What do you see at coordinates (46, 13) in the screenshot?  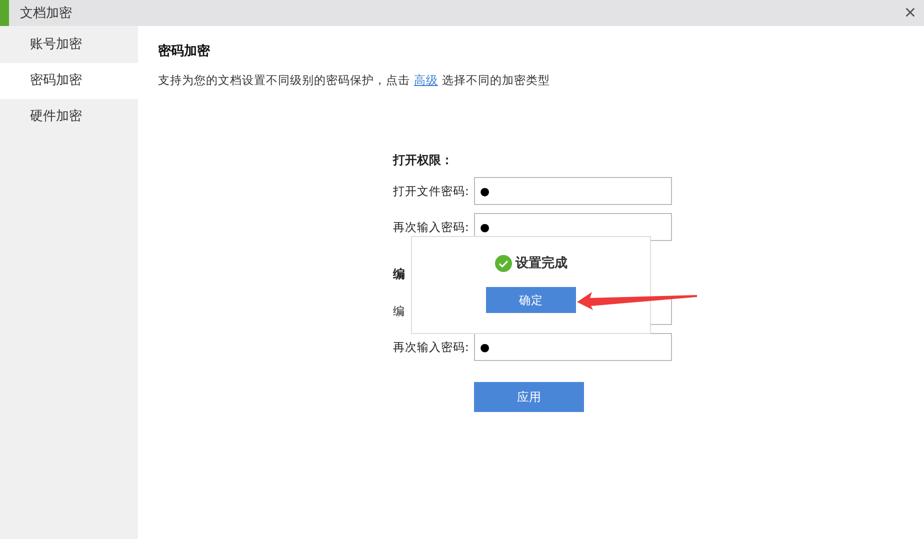 I see `window-title: 文档加密` at bounding box center [46, 13].